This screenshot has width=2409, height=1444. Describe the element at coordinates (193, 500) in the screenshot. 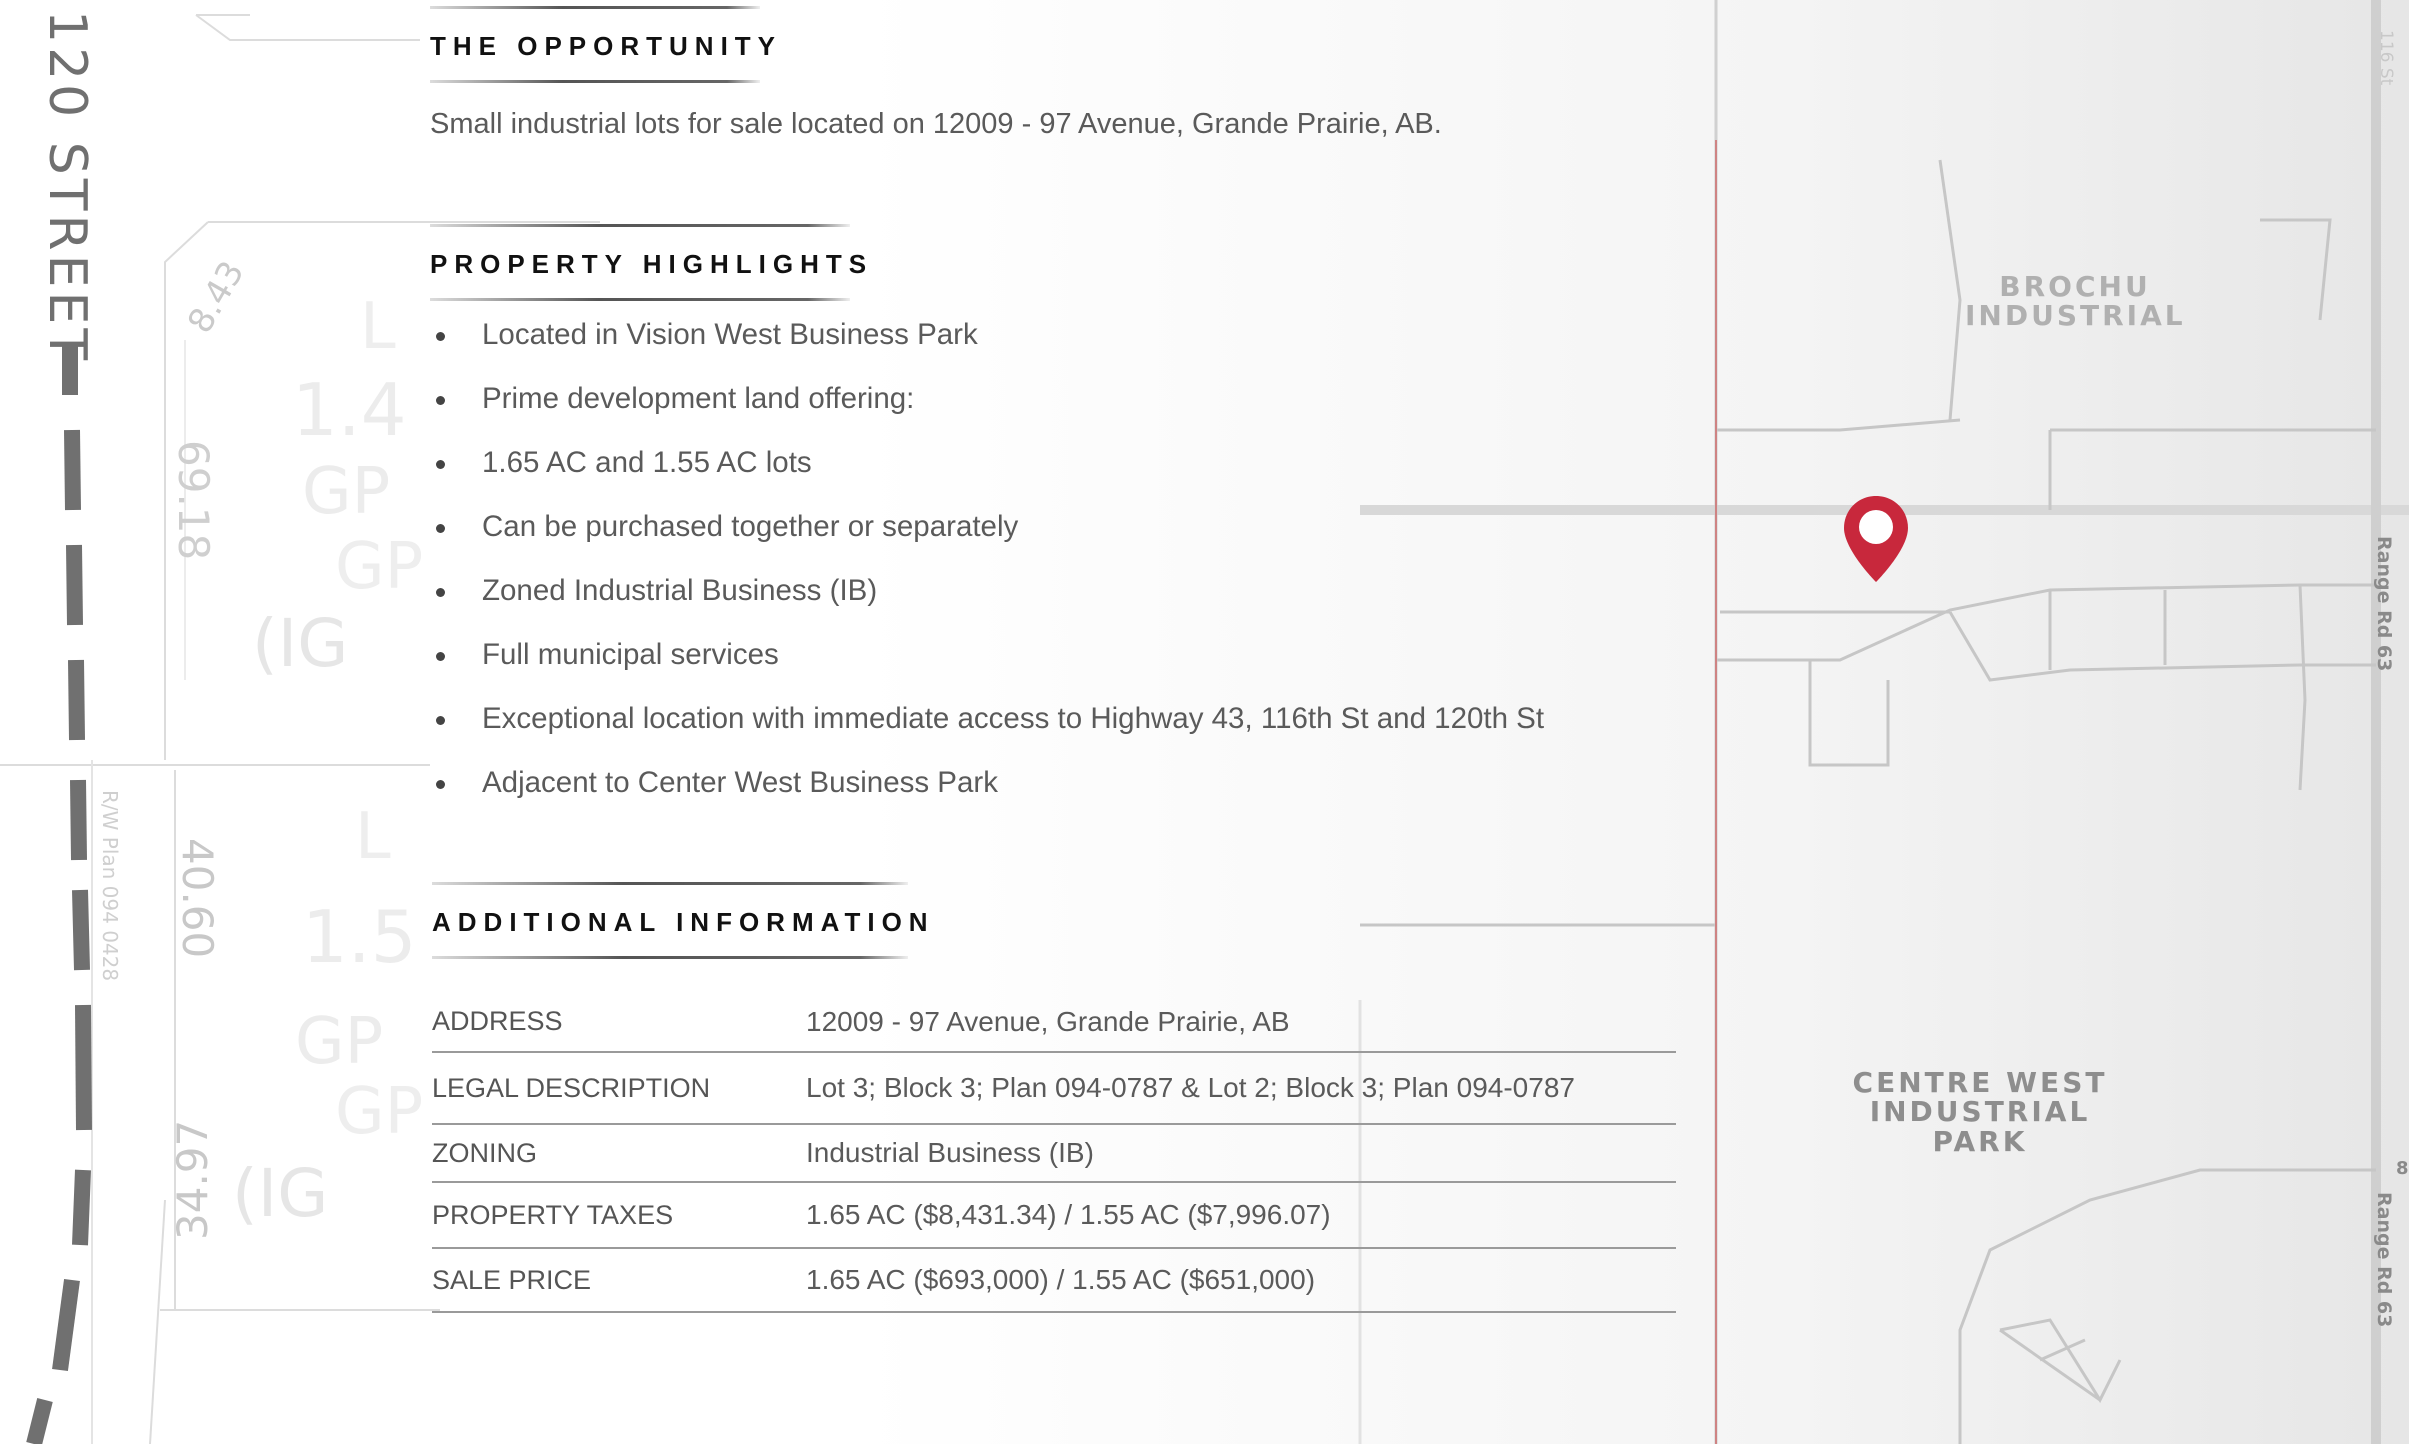

I see `plan-dimension: 69.18` at that location.